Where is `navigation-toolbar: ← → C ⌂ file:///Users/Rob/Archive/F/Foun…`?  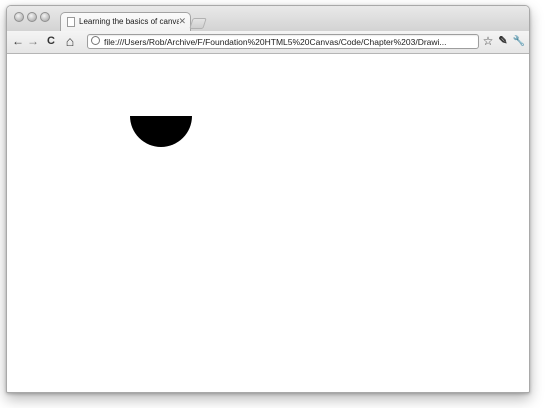
navigation-toolbar: ← → C ⌂ file:///Users/Rob/Archive/F/Foun… is located at coordinates (268, 42).